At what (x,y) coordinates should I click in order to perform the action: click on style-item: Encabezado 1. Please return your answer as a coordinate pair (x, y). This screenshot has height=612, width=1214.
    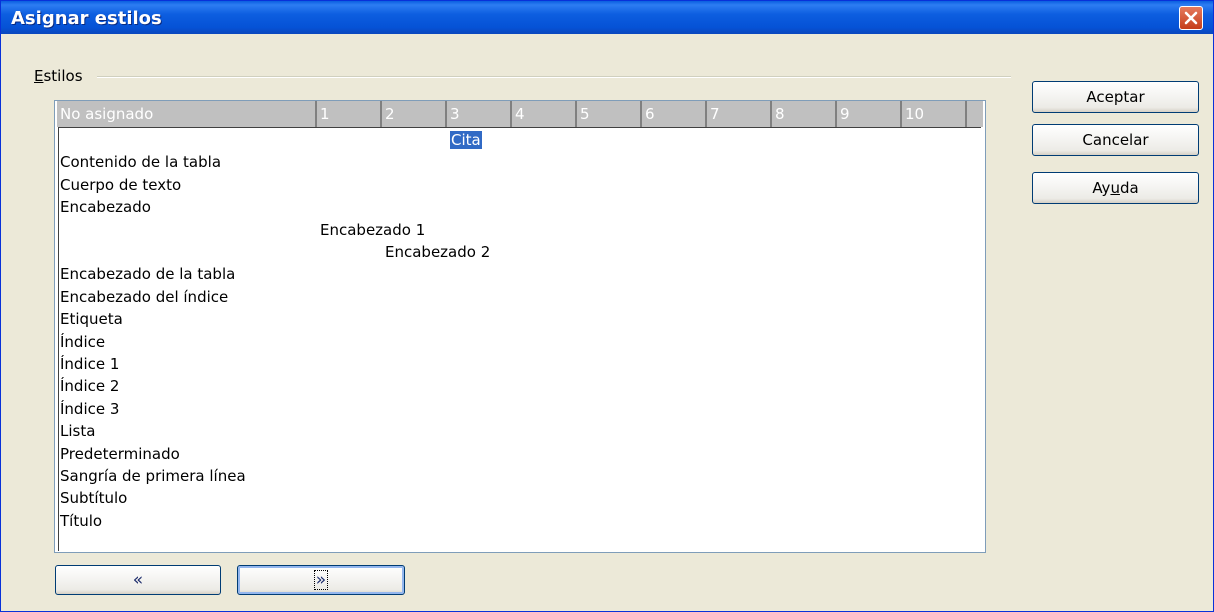
    Looking at the image, I should click on (372, 230).